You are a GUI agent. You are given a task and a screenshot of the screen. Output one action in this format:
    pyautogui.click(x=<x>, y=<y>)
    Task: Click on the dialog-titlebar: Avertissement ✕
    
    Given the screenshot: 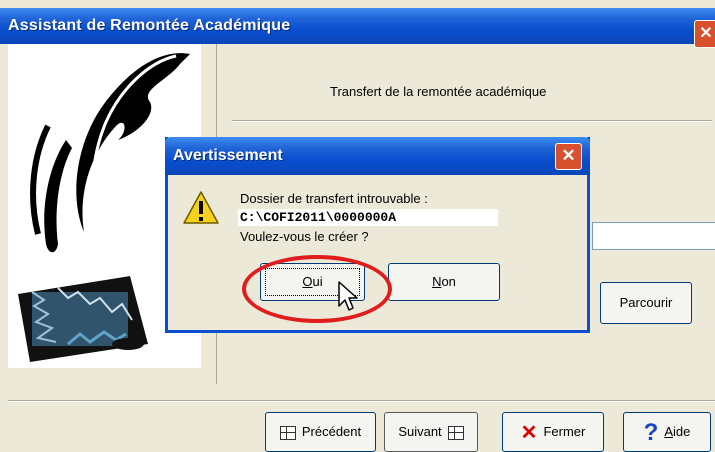 What is the action you would take?
    pyautogui.click(x=377, y=156)
    